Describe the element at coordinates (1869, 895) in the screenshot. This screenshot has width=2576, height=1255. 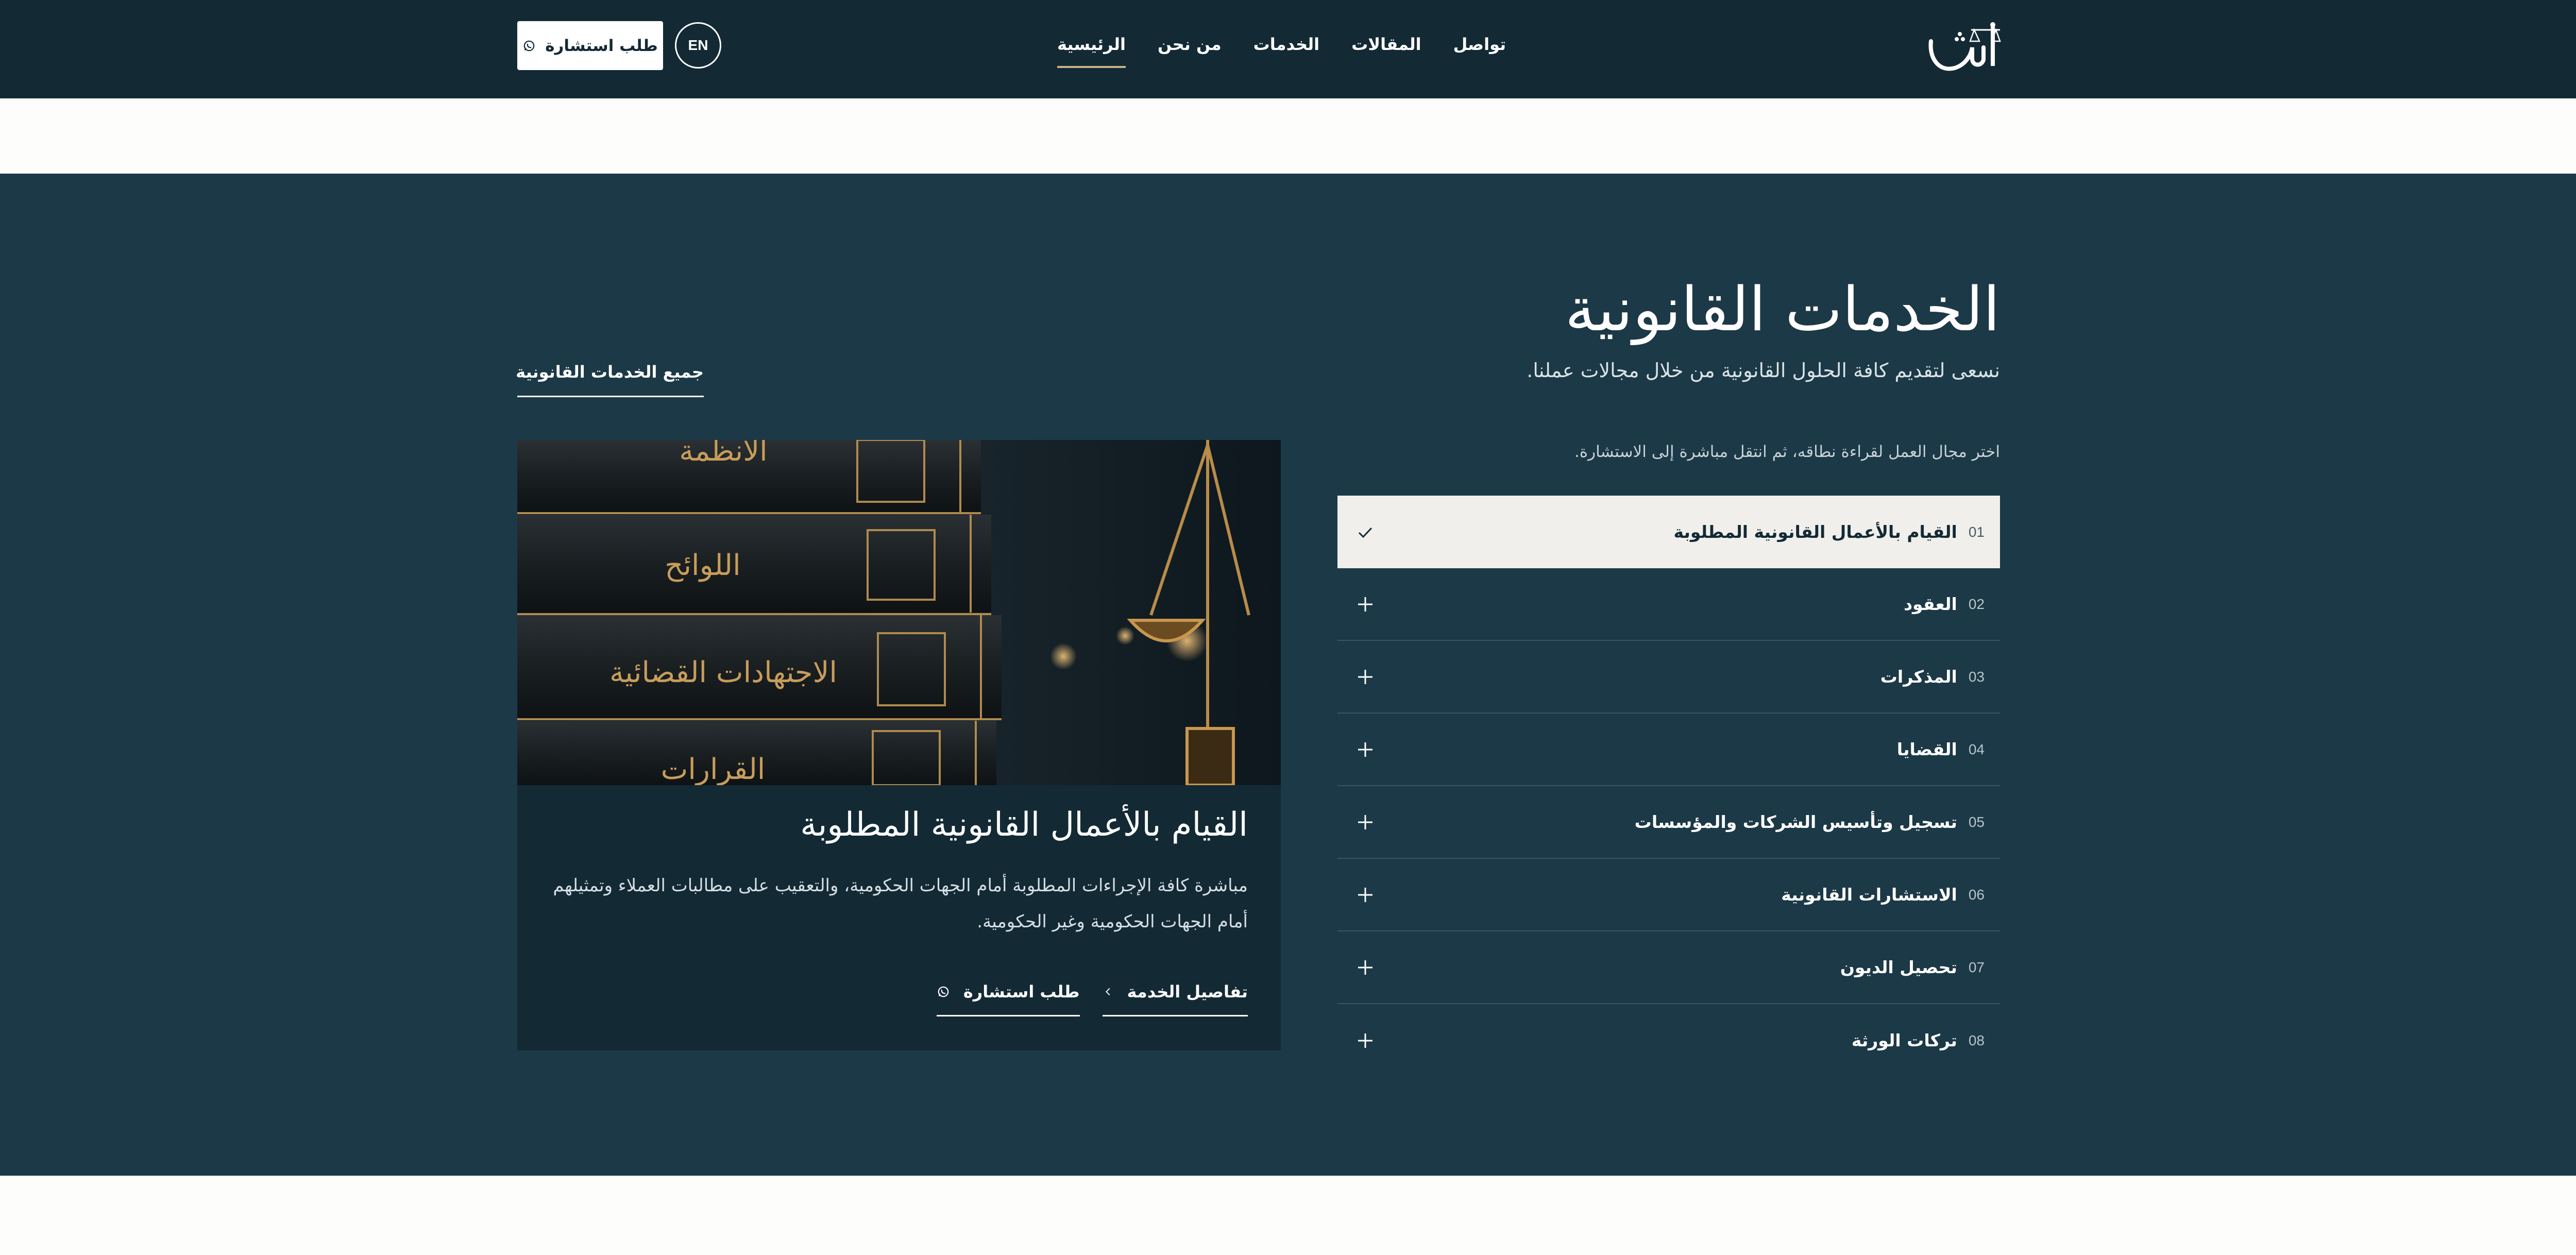
I see `service-label: الاستشارات القانونية` at that location.